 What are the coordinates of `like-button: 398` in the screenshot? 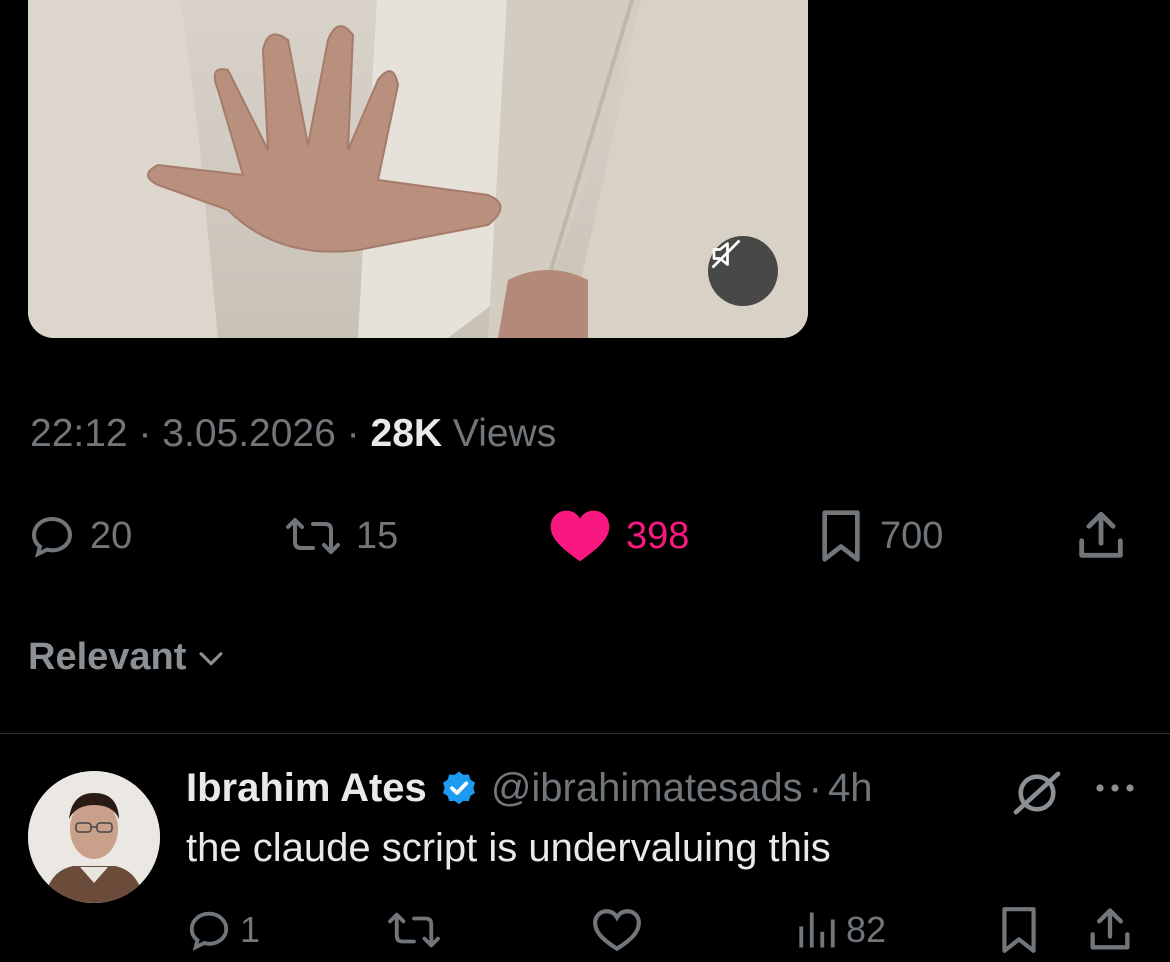 It's located at (618, 536).